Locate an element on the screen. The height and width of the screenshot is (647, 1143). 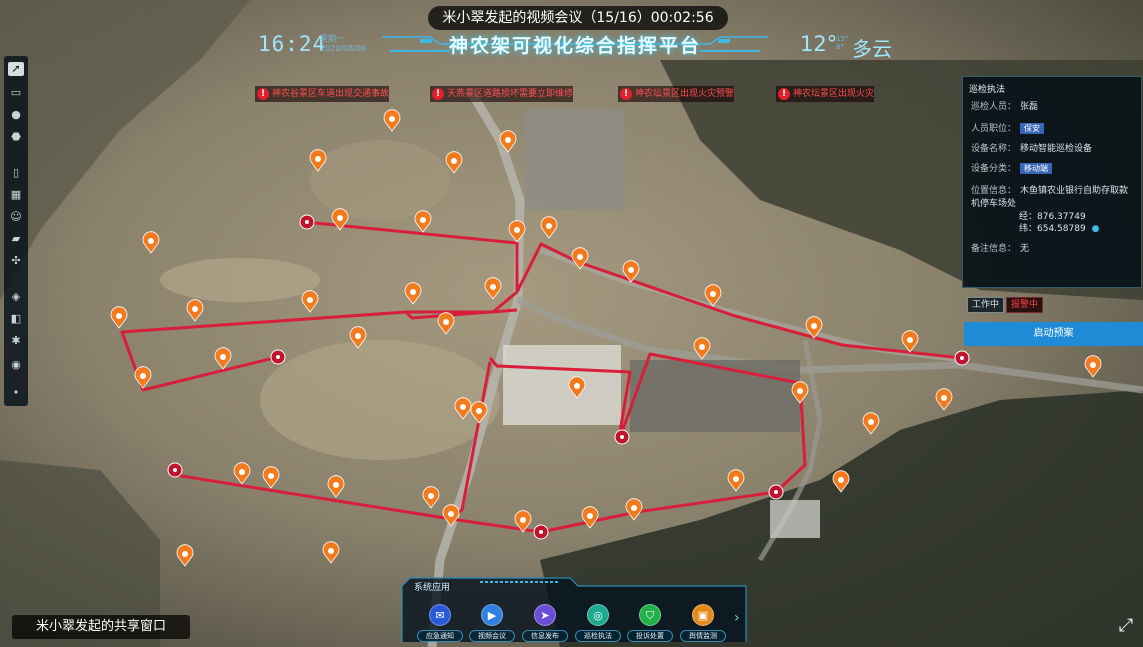
launch-plan-button: 启动预案 is located at coordinates (1053, 334).